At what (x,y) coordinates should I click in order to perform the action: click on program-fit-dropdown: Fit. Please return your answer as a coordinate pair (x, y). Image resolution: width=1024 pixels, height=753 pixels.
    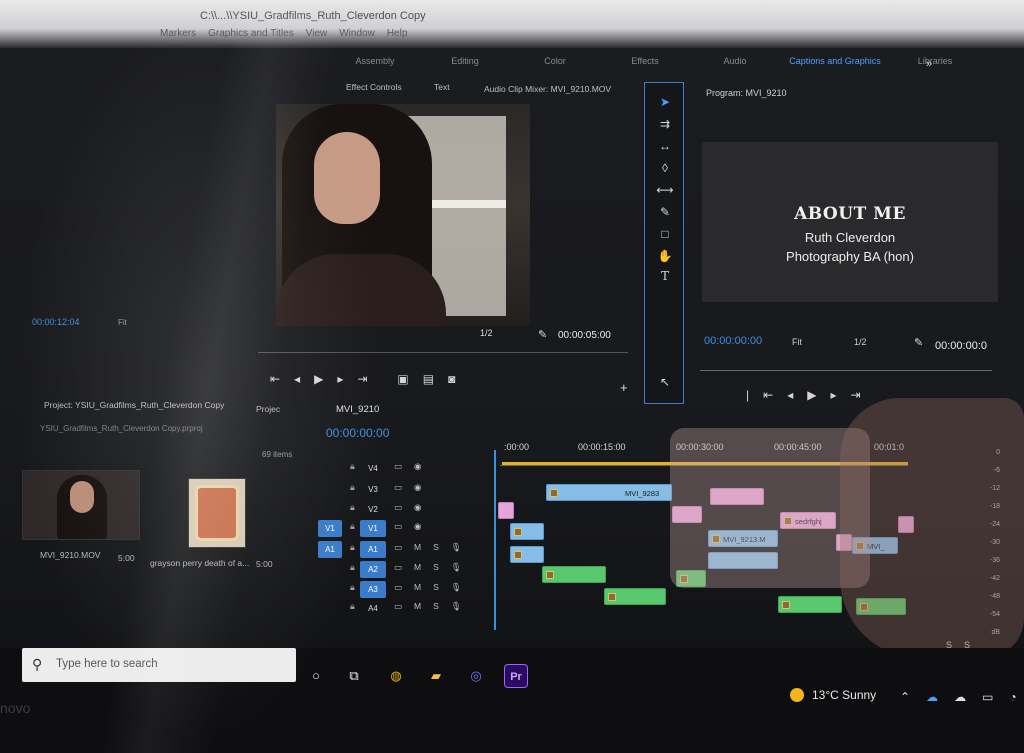
    Looking at the image, I should click on (797, 342).